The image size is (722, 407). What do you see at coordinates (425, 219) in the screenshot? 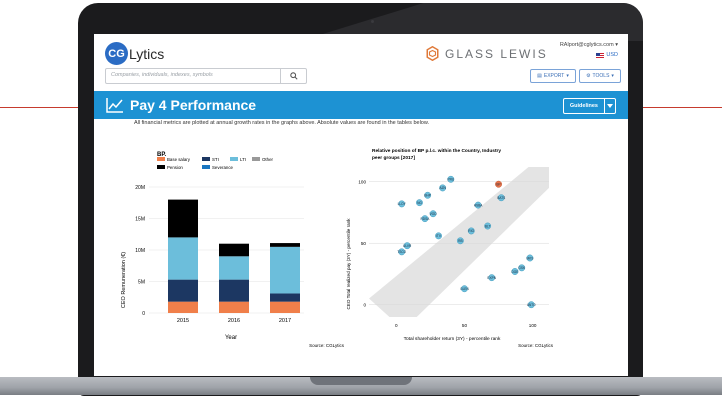
I see `point-label: RDSA` at bounding box center [425, 219].